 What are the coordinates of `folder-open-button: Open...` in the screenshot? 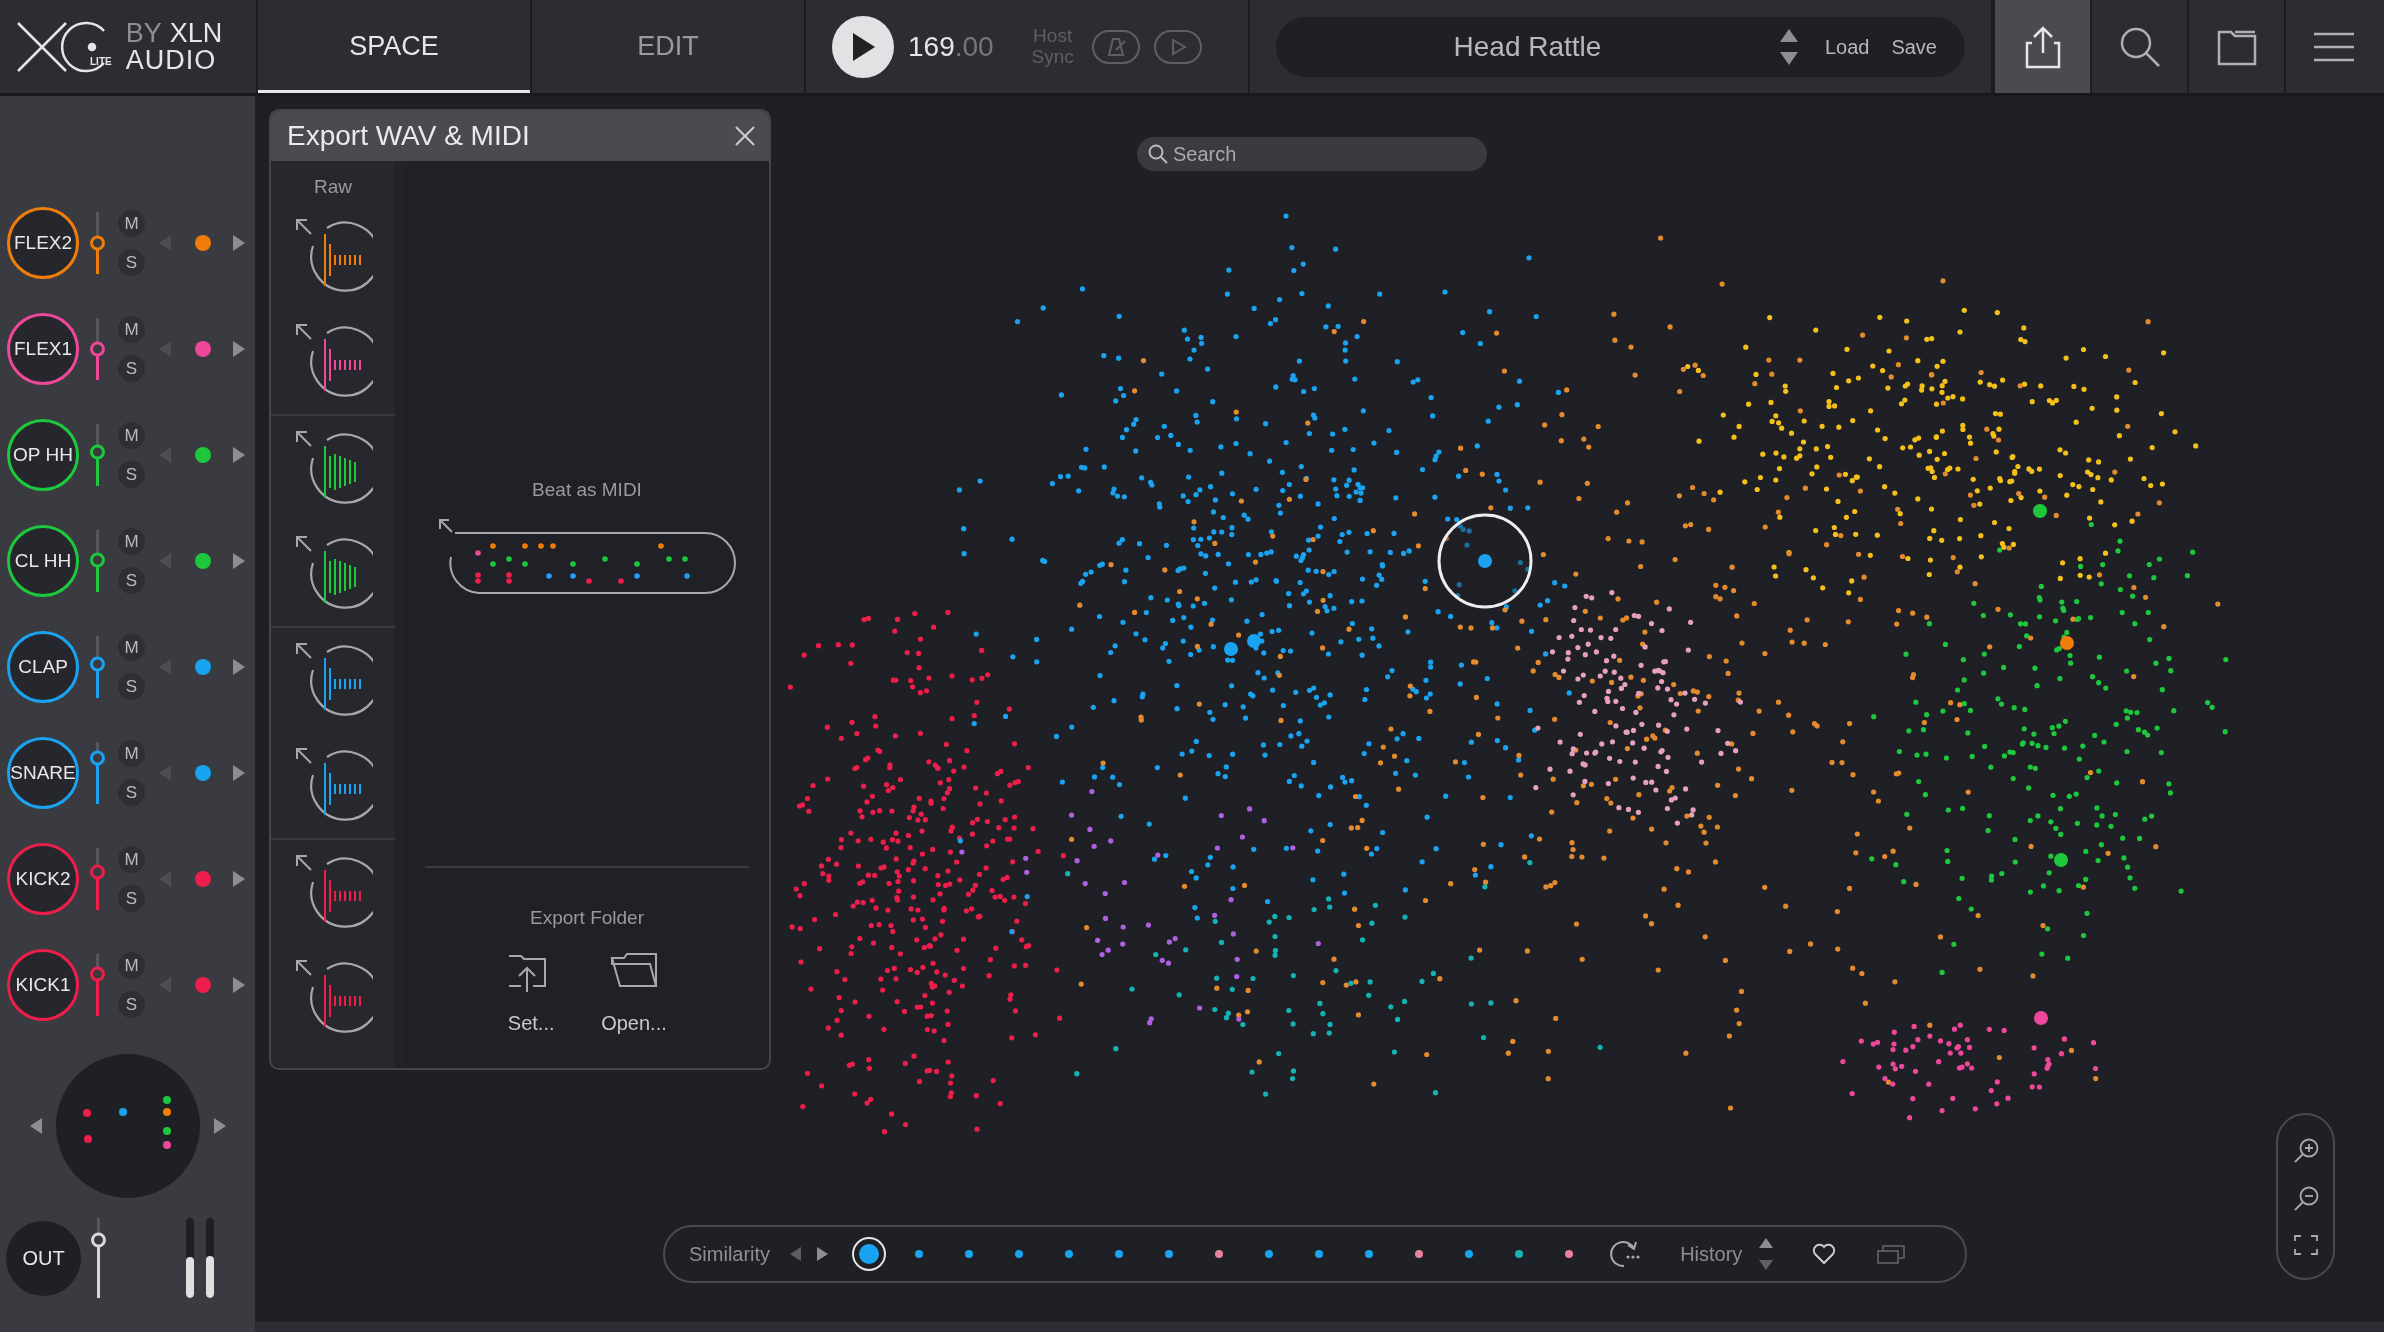 It's located at (634, 995).